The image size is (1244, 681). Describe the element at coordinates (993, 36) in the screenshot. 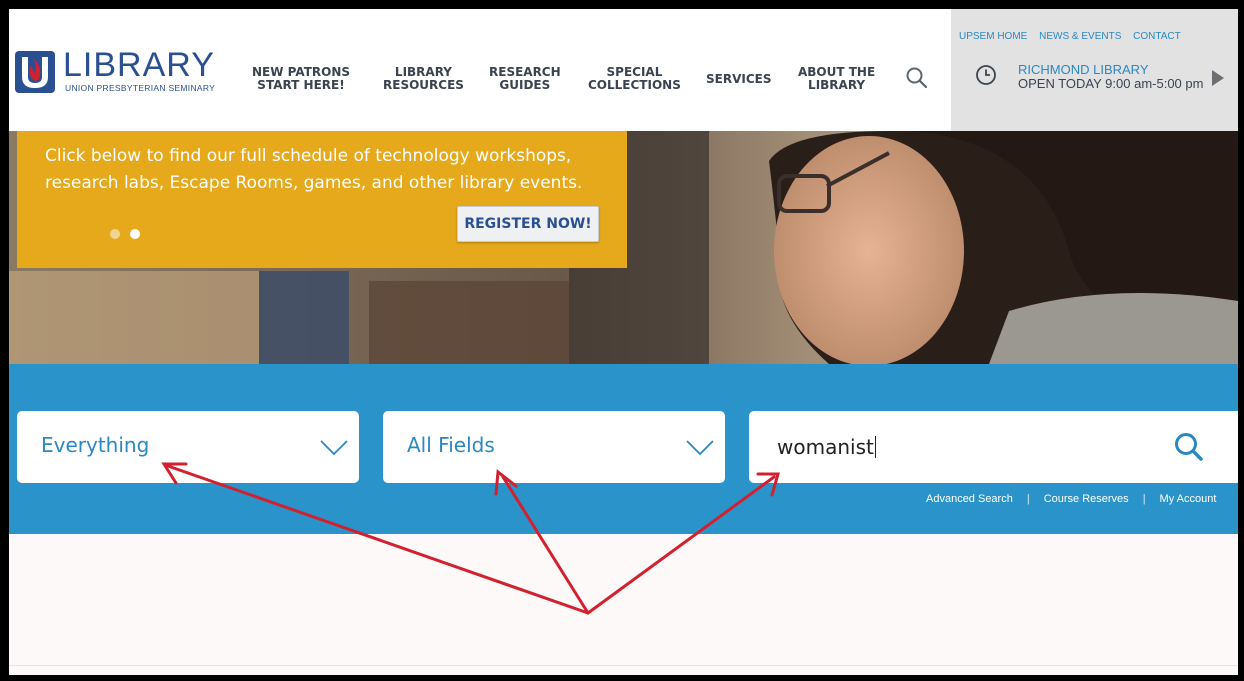

I see `upsem-home-link: UPSEM HOME` at that location.